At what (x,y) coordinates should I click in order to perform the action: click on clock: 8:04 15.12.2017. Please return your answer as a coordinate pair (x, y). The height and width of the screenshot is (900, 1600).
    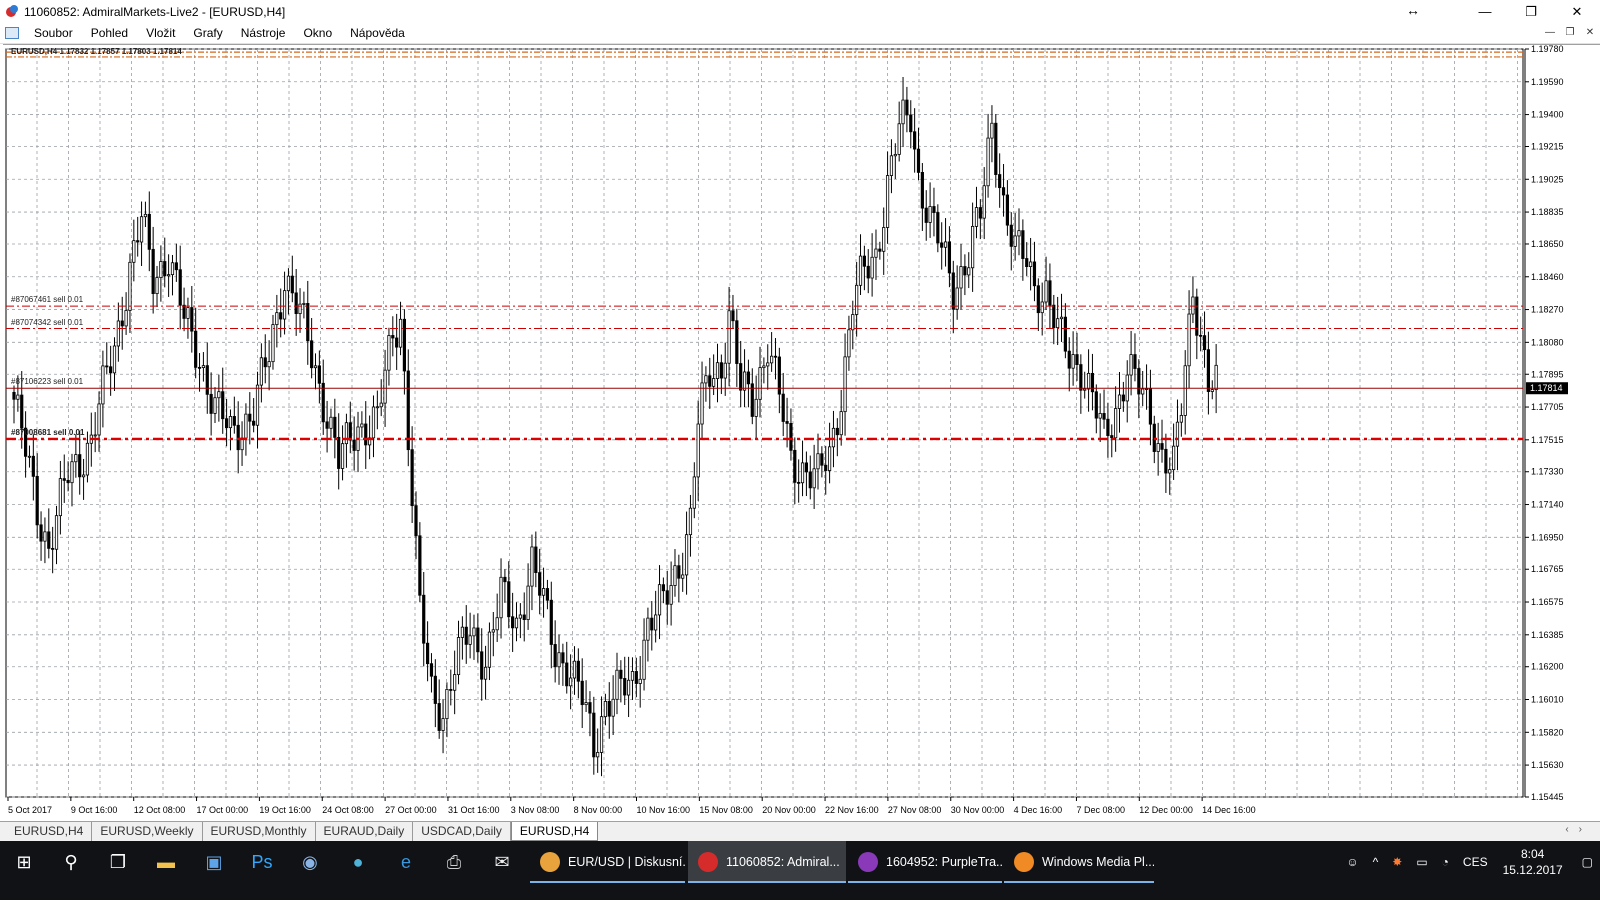
    Looking at the image, I should click on (1533, 862).